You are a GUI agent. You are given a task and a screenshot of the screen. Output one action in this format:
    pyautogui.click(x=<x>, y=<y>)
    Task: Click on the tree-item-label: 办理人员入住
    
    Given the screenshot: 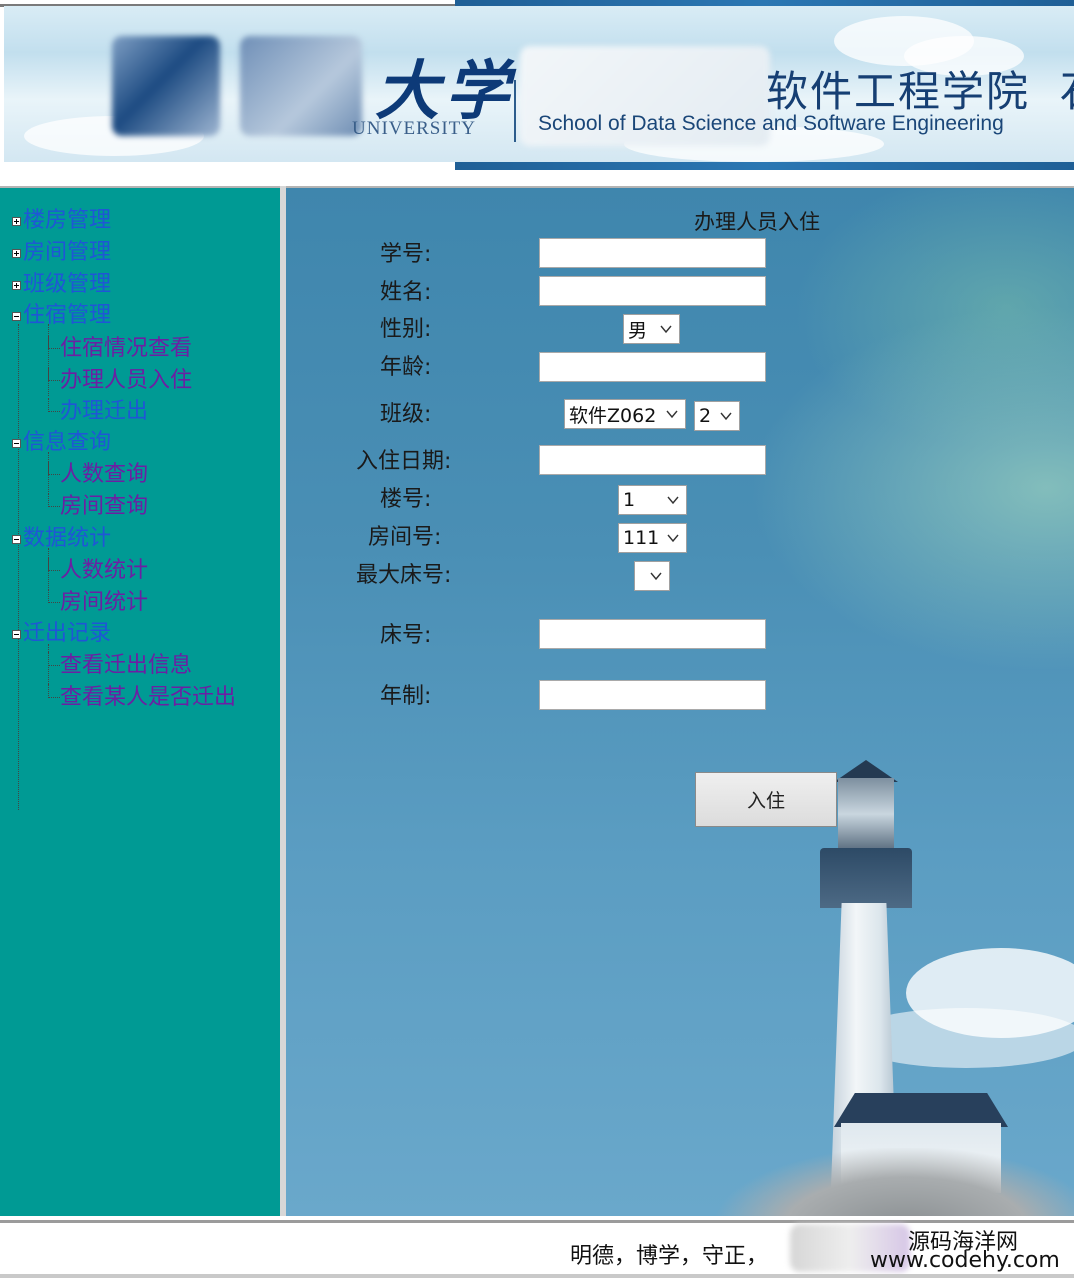 What is the action you would take?
    pyautogui.click(x=126, y=381)
    